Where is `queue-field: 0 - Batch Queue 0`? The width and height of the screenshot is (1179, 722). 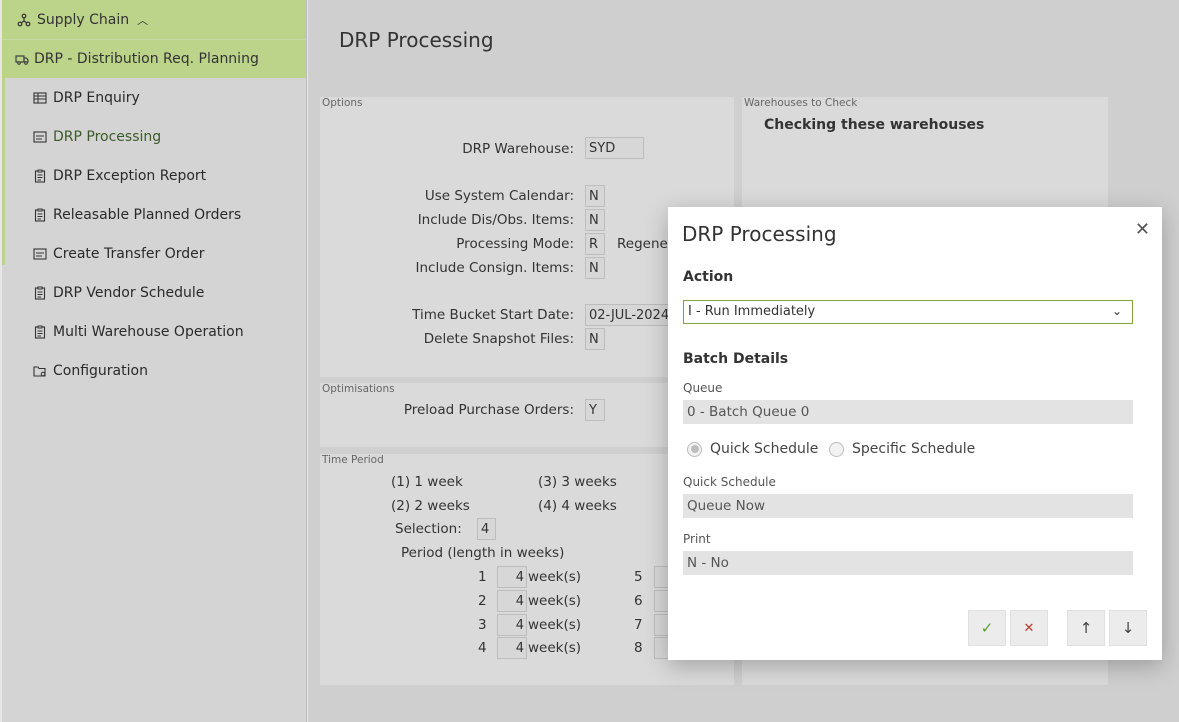
queue-field: 0 - Batch Queue 0 is located at coordinates (908, 412).